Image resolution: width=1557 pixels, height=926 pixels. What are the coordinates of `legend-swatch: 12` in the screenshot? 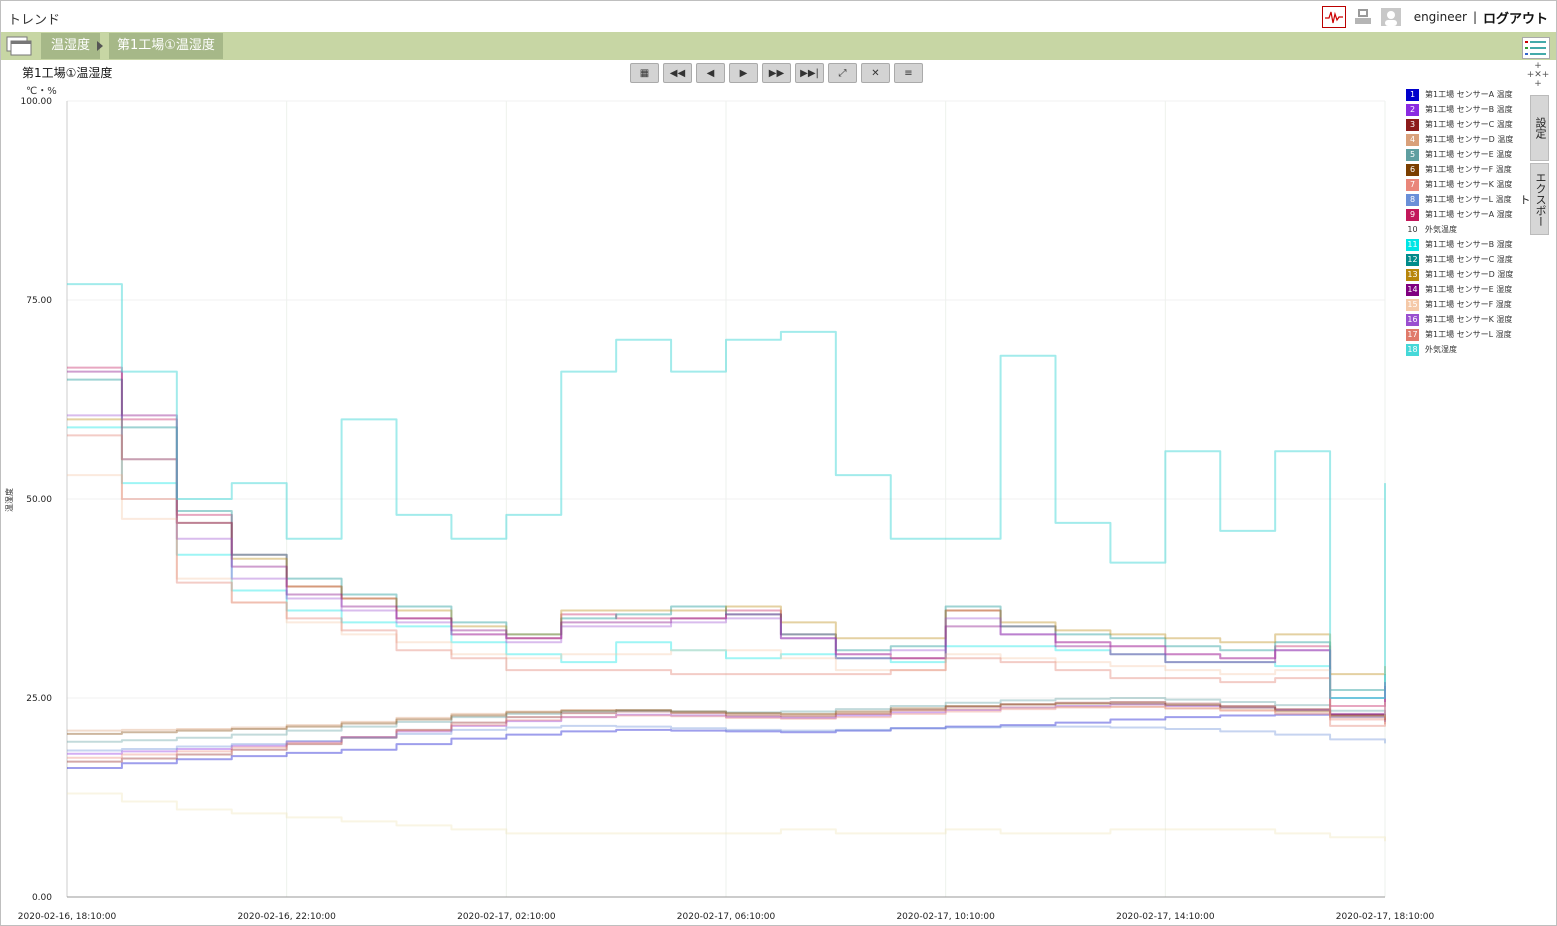 It's located at (1412, 259).